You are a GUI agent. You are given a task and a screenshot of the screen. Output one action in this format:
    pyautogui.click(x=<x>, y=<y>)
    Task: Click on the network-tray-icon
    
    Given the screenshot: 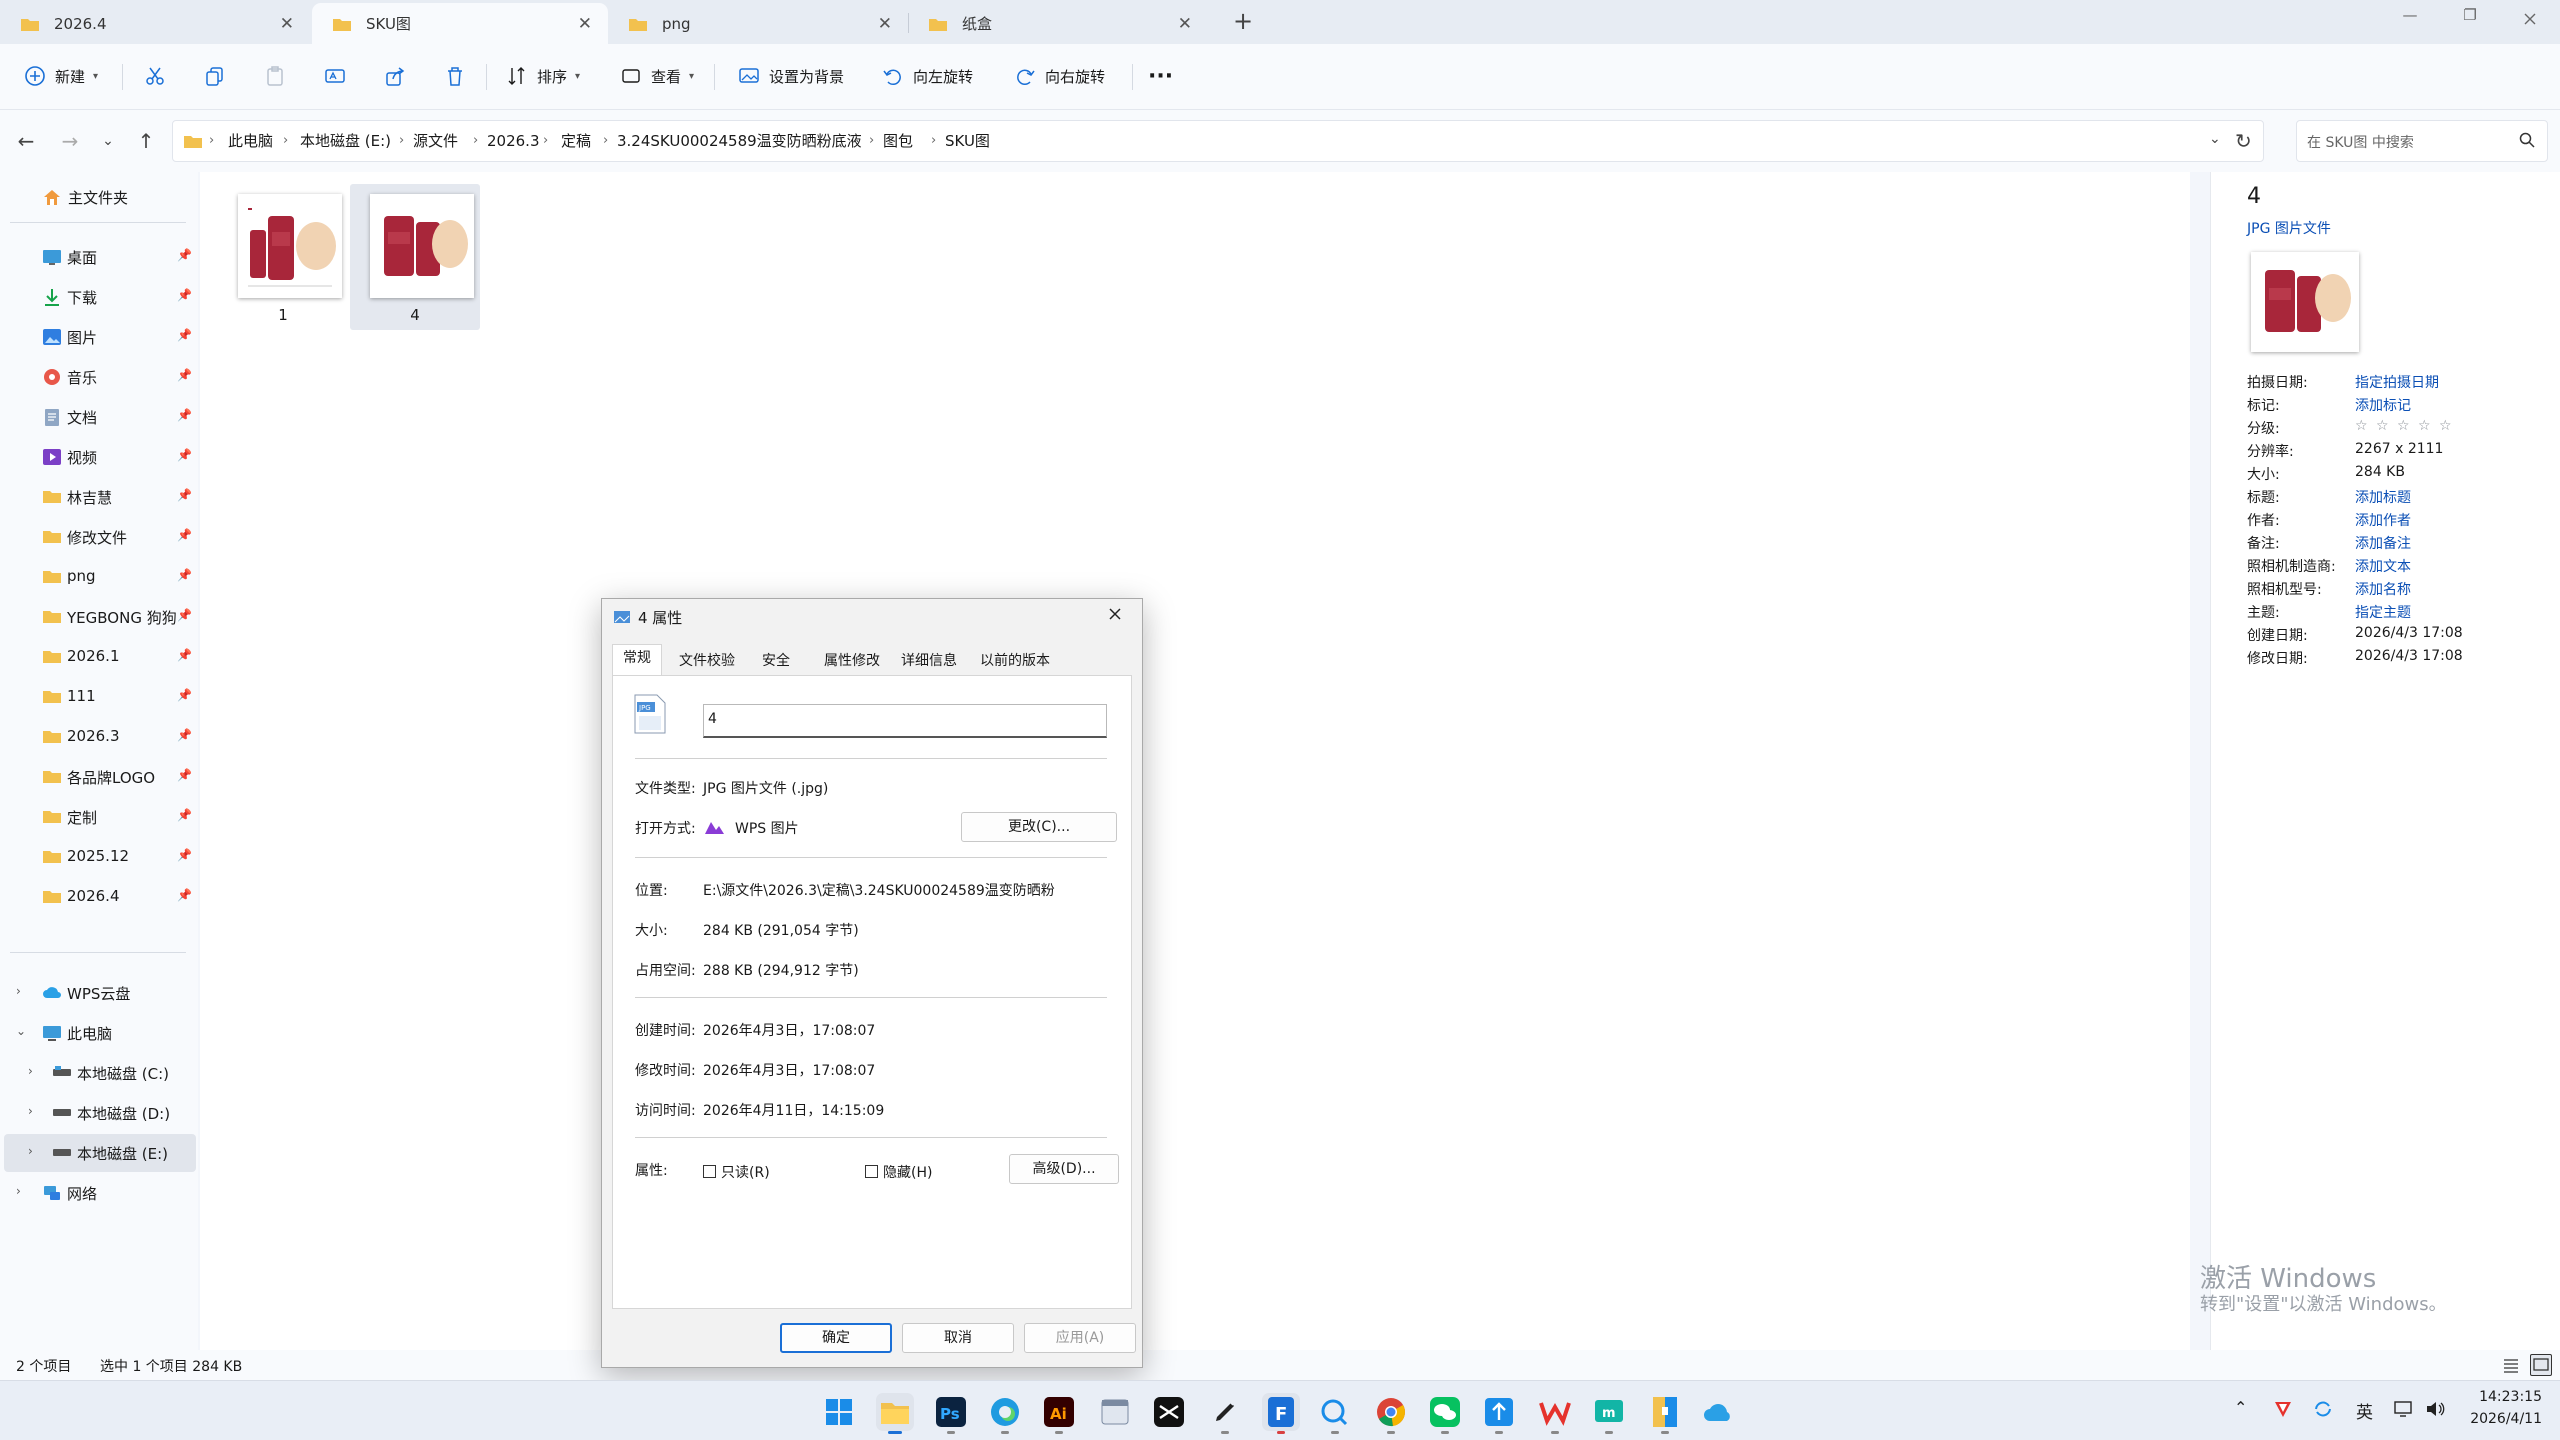 What is the action you would take?
    pyautogui.click(x=2403, y=1409)
    